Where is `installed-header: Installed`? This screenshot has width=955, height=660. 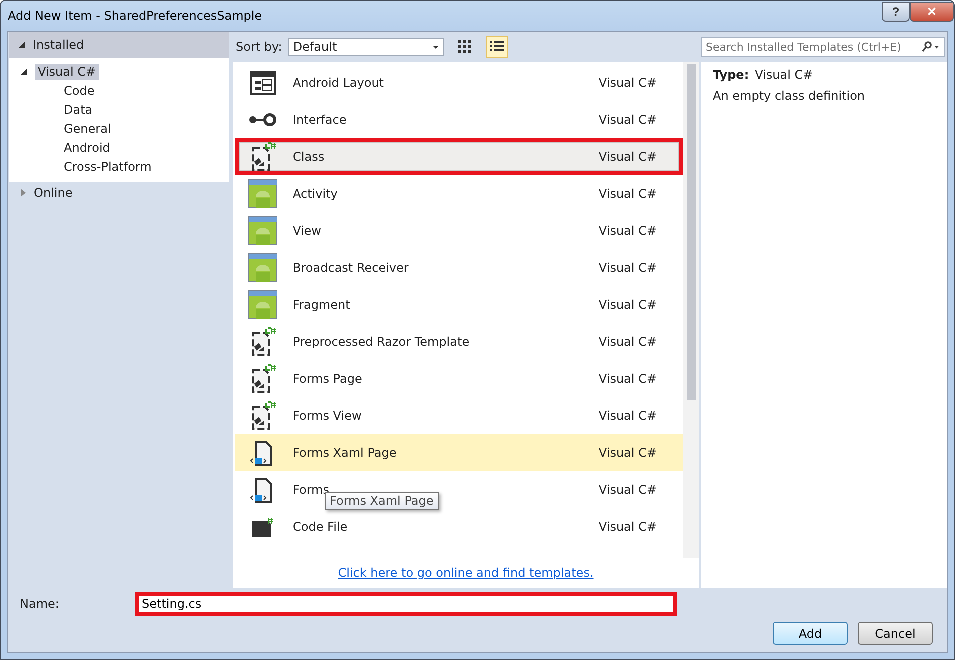 installed-header: Installed is located at coordinates (119, 45).